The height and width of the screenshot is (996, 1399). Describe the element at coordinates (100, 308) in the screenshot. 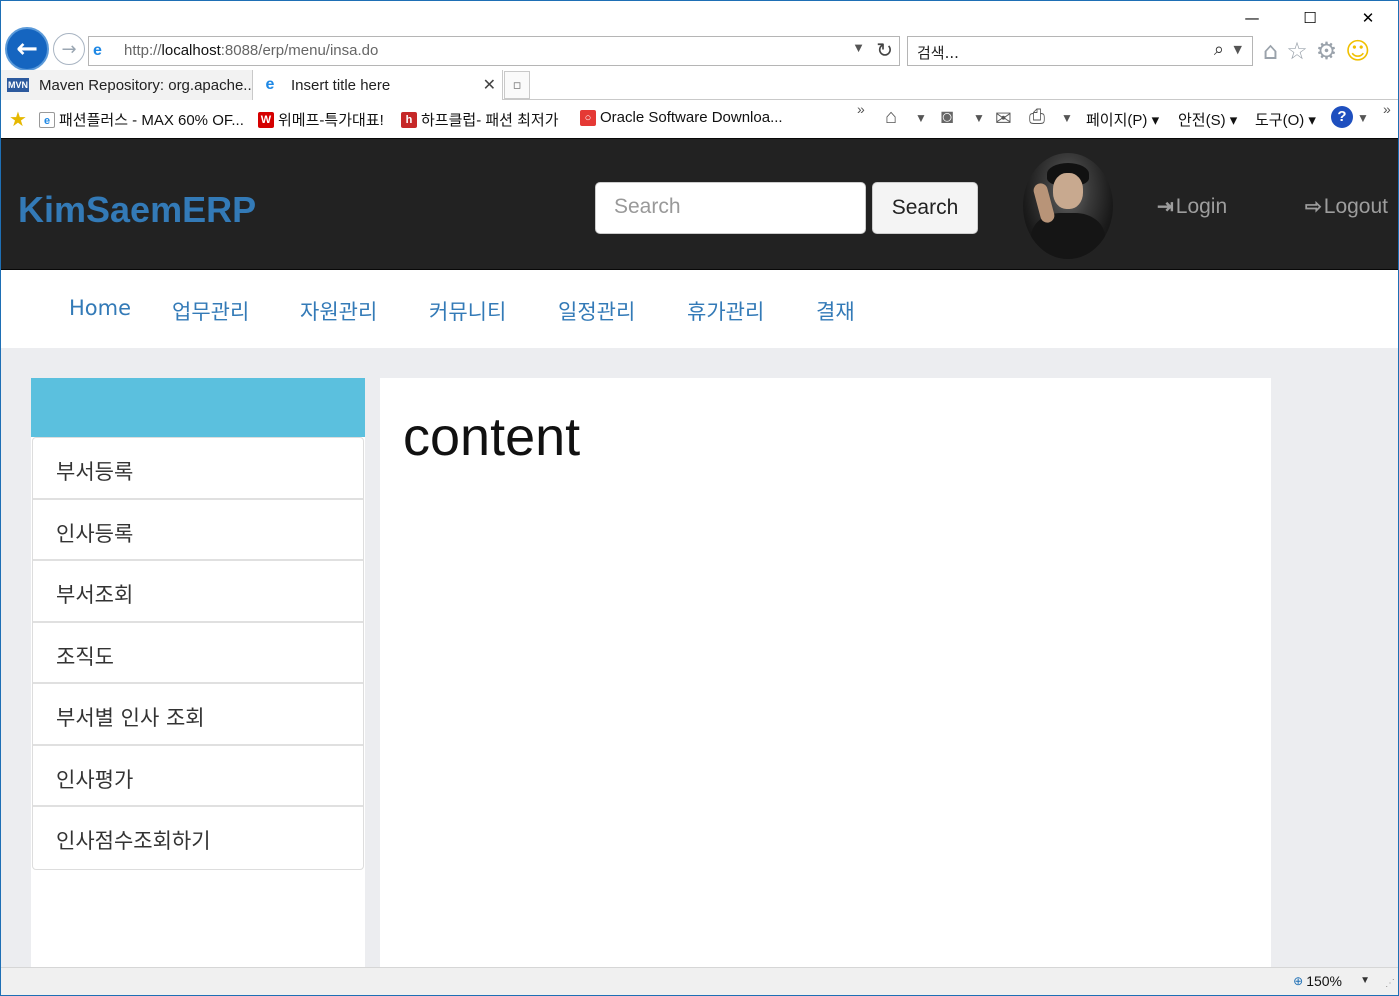

I see `menu-home: Home` at that location.